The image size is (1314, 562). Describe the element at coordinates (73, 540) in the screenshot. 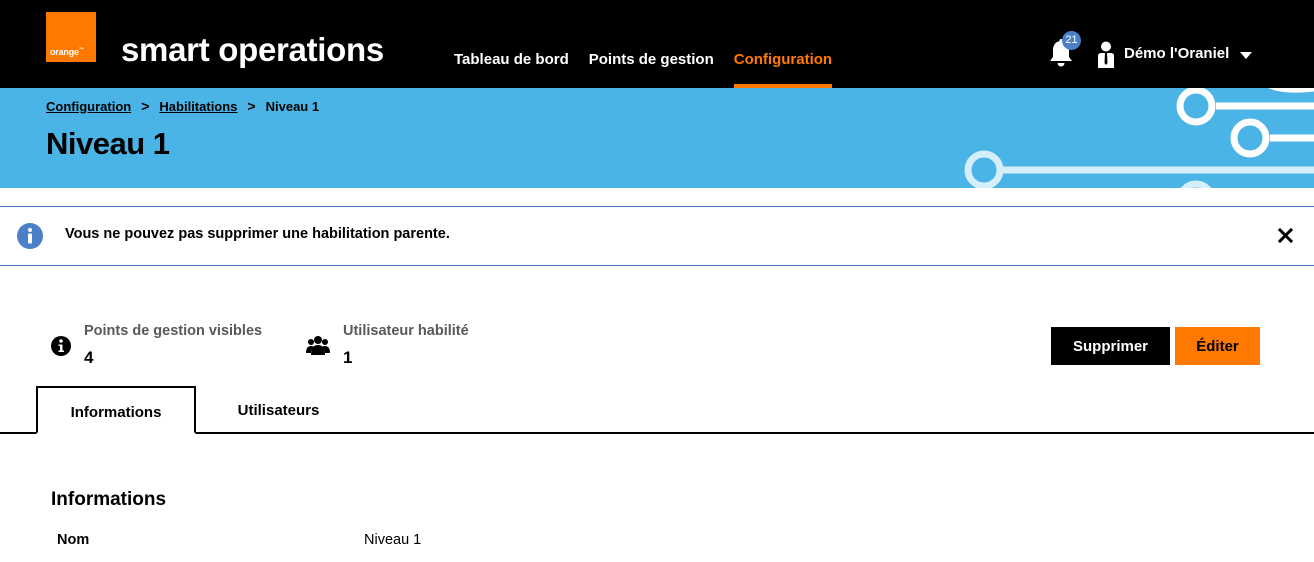

I see `field-label-nom: Nom` at that location.